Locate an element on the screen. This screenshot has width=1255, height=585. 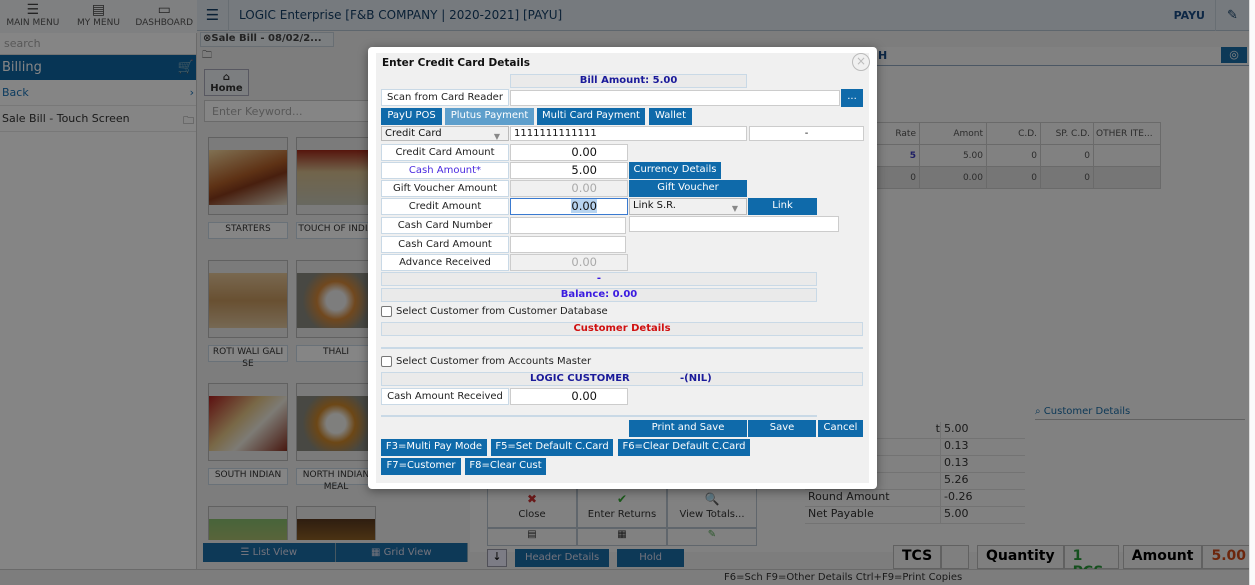
cash-amount-received-label: Cash Amount Received is located at coordinates (445, 396).